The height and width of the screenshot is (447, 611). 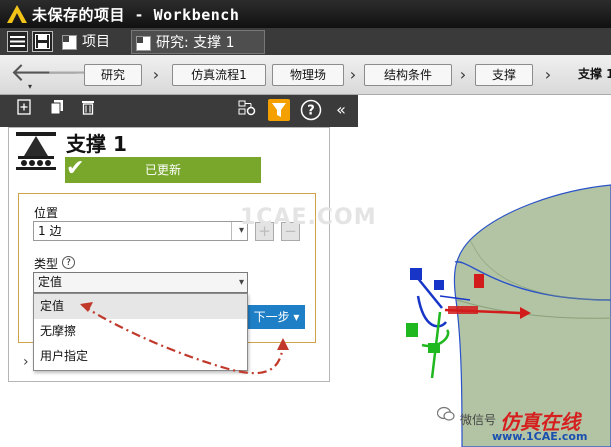 I want to click on watermark-text: 1CAE.COM, so click(x=308, y=217).